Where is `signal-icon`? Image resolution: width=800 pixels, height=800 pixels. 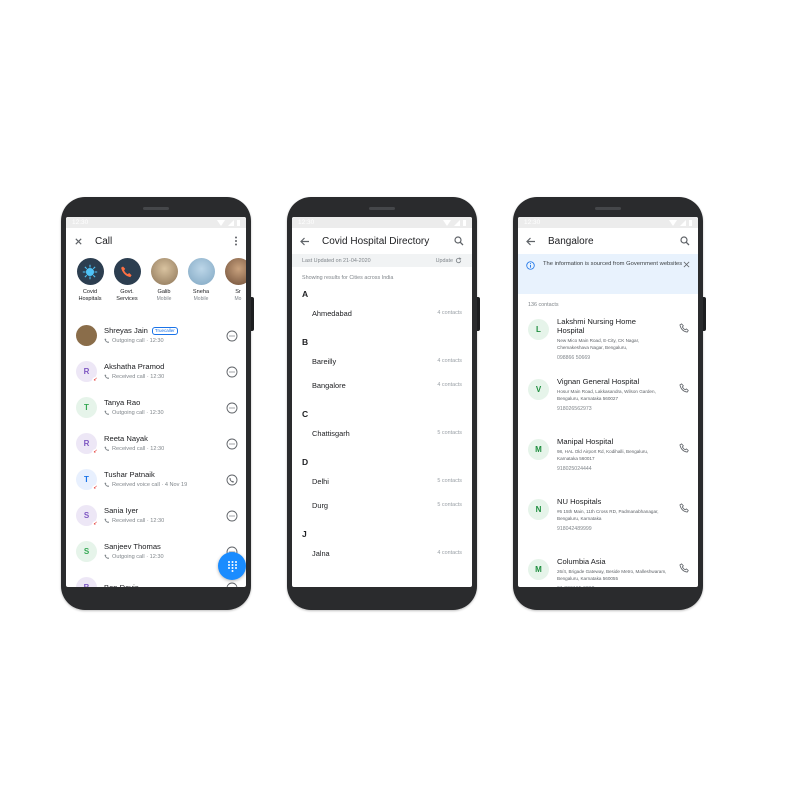
signal-icon is located at coordinates (231, 222).